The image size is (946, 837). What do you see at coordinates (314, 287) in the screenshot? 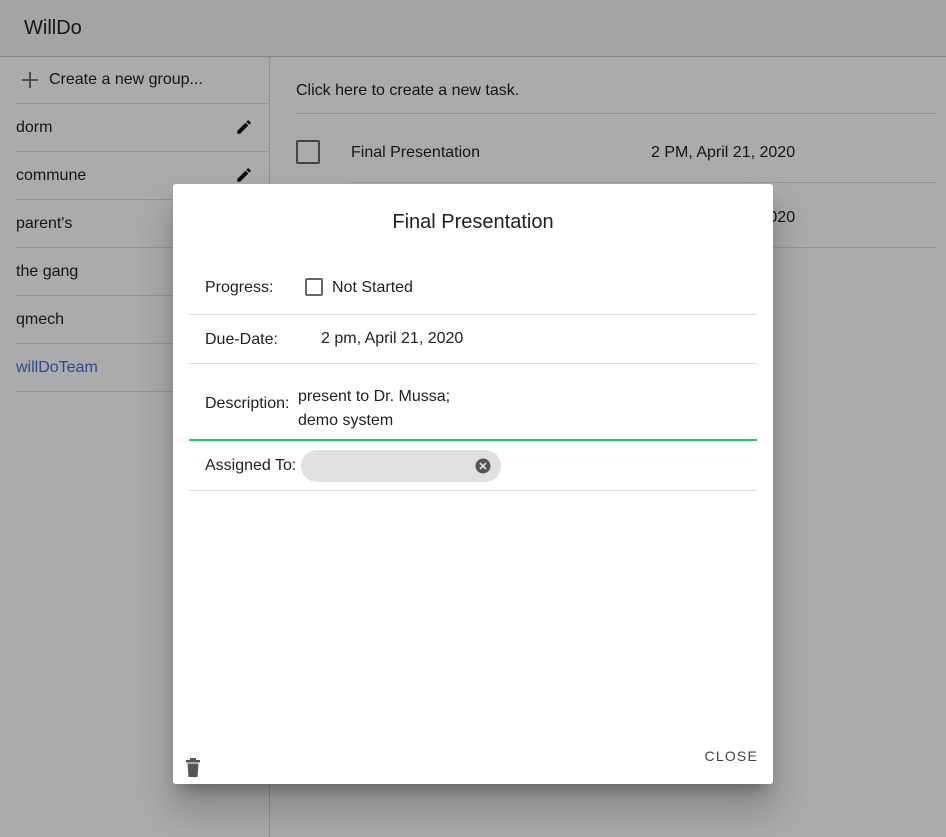
I see `progress-checkbox` at bounding box center [314, 287].